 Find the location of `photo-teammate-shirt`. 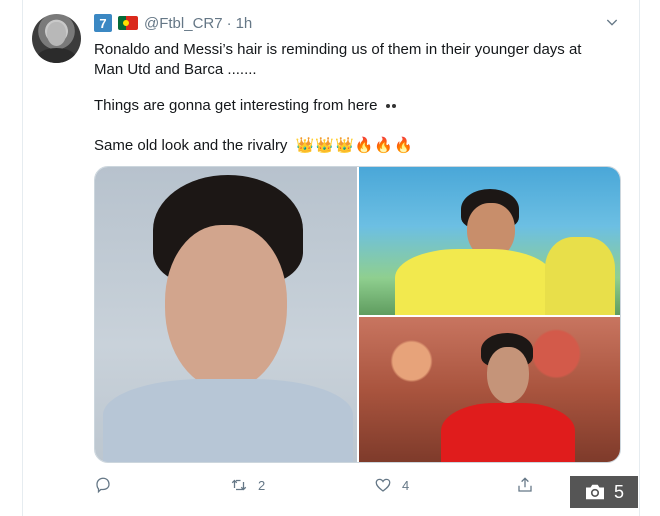

photo-teammate-shirt is located at coordinates (580, 276).